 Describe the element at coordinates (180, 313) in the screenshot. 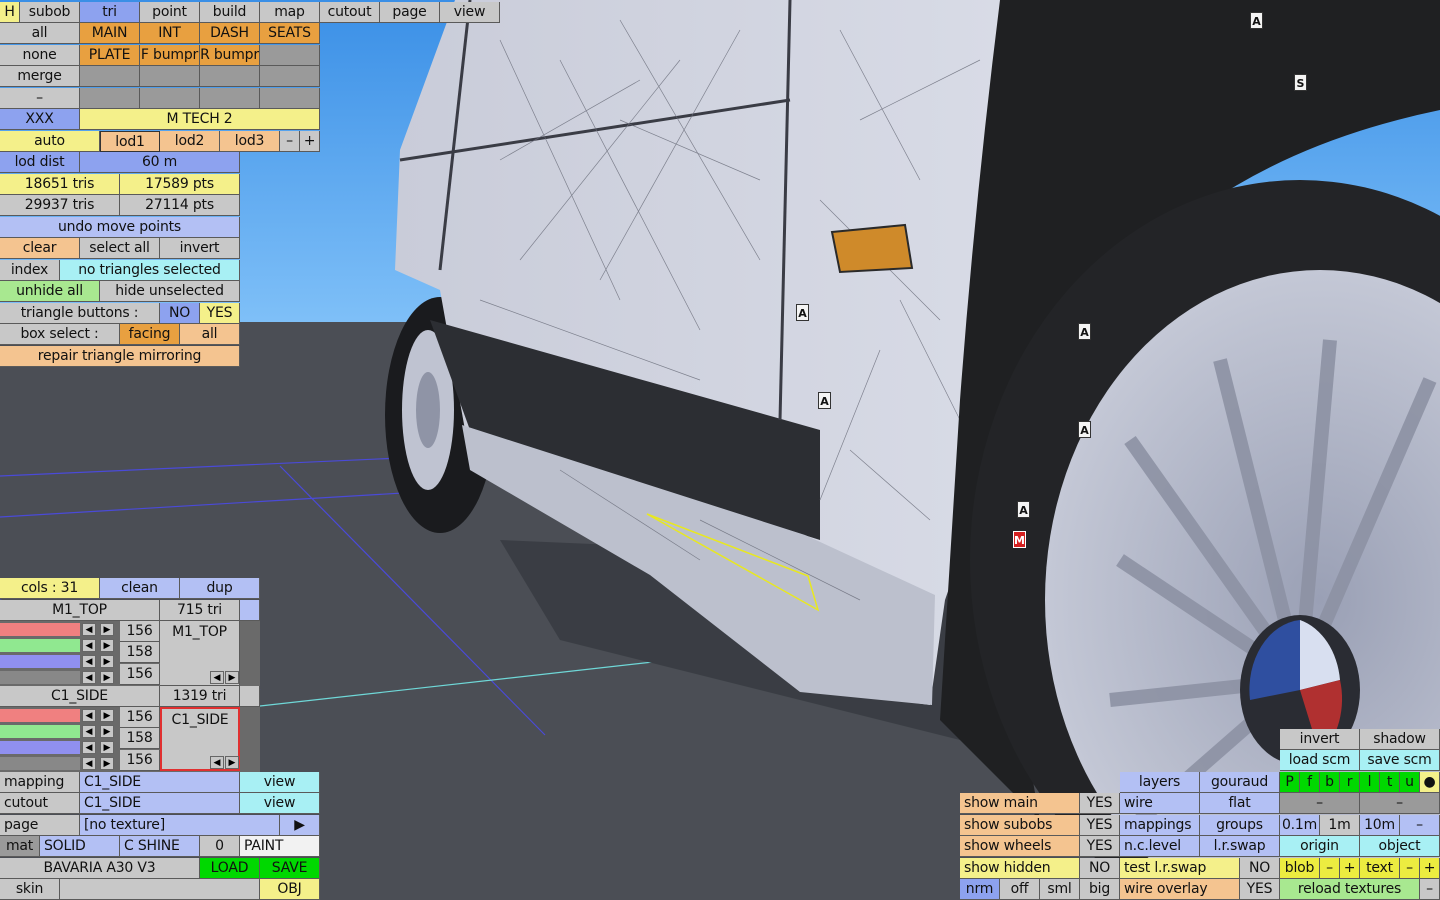

I see `triangle-buttons-no: NO` at that location.